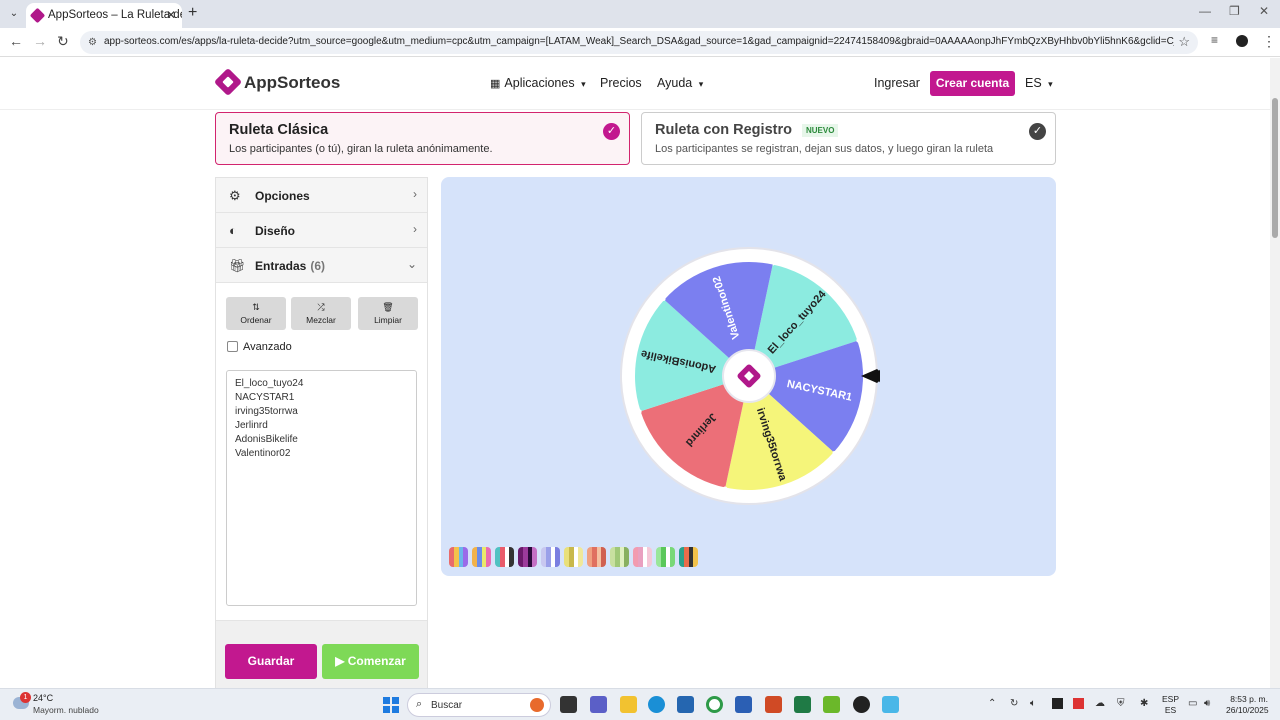  I want to click on sort-button: ⇅ Ordenar, so click(256, 313).